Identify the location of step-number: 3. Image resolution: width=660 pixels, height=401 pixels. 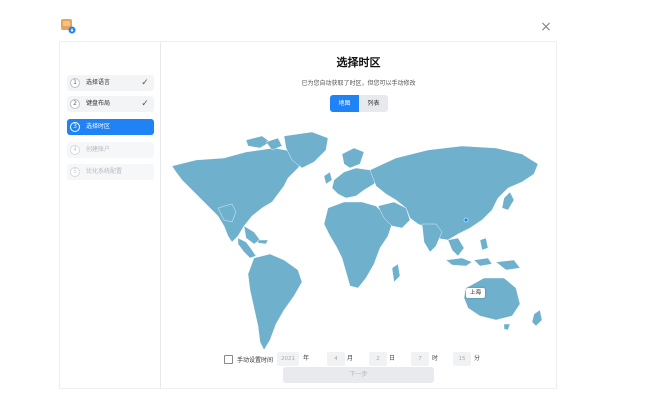
(75, 127).